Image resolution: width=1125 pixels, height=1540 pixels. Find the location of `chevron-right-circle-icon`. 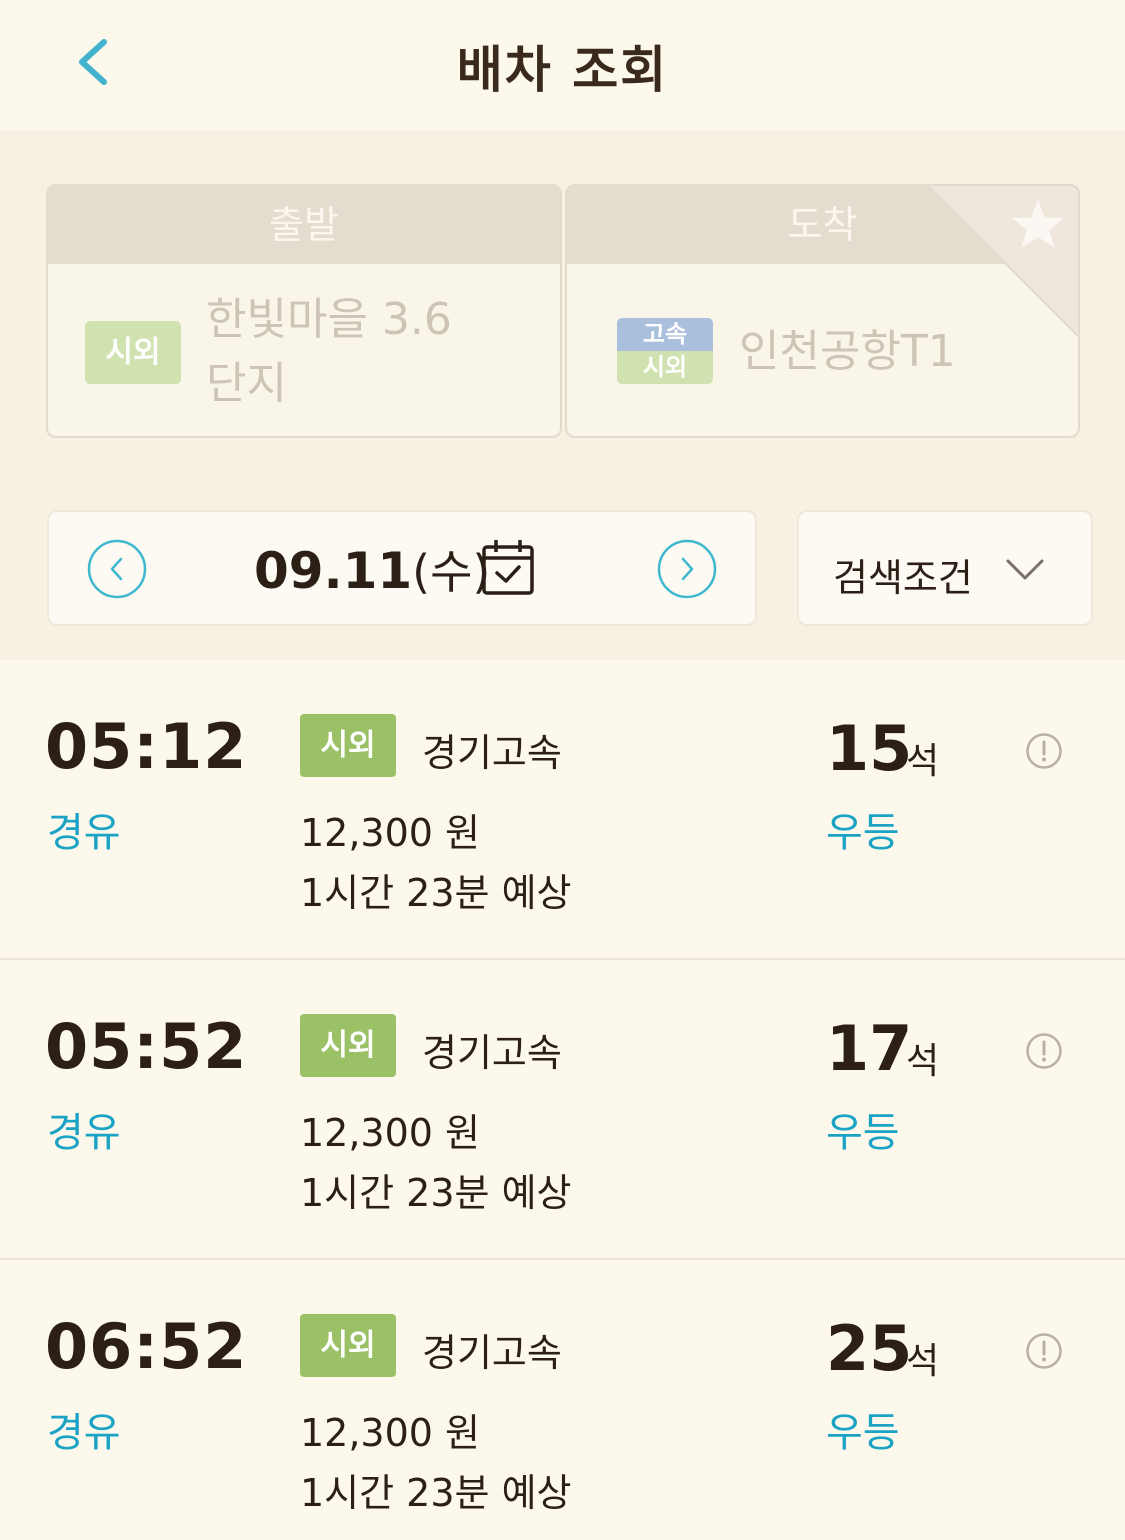

chevron-right-circle-icon is located at coordinates (687, 569).